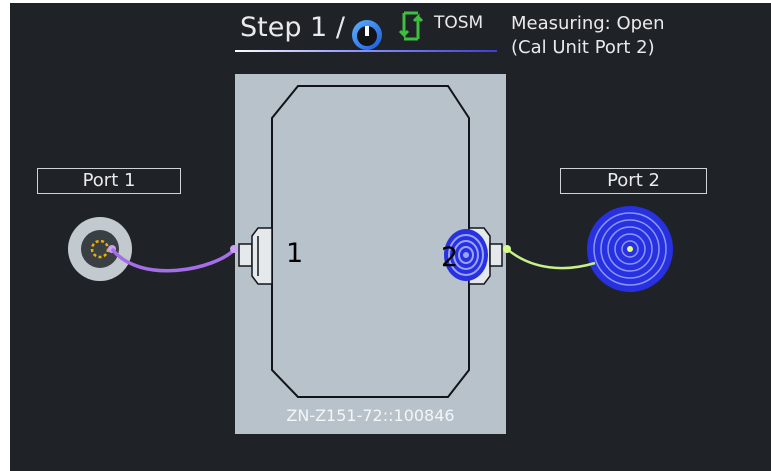  What do you see at coordinates (370, 415) in the screenshot?
I see `cal-unit-serial: ZN-Z151-72::100846` at bounding box center [370, 415].